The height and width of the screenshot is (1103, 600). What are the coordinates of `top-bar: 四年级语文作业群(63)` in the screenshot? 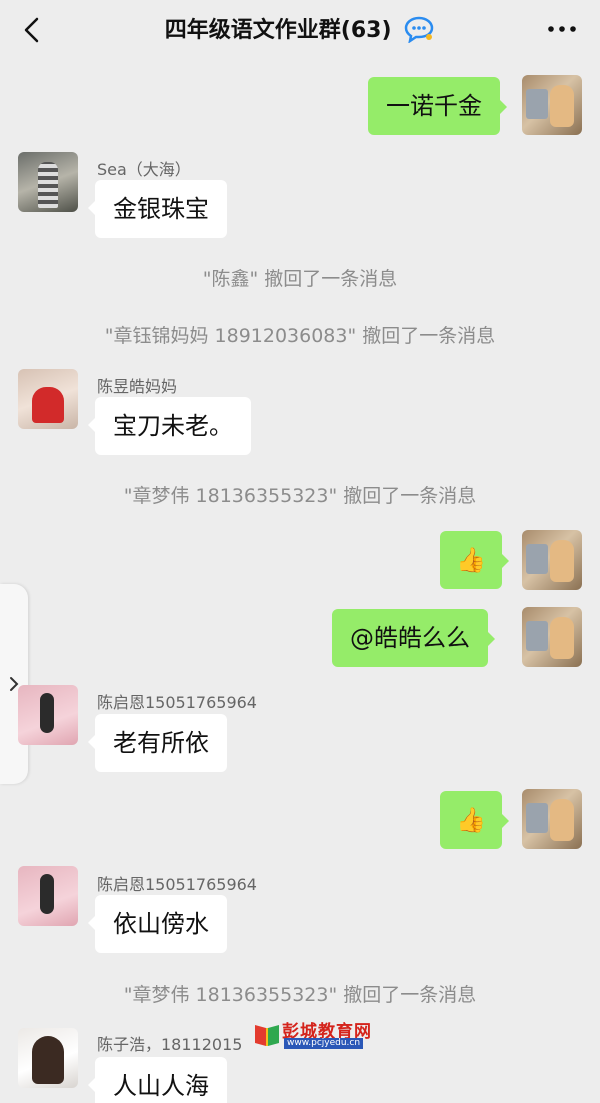 It's located at (300, 31).